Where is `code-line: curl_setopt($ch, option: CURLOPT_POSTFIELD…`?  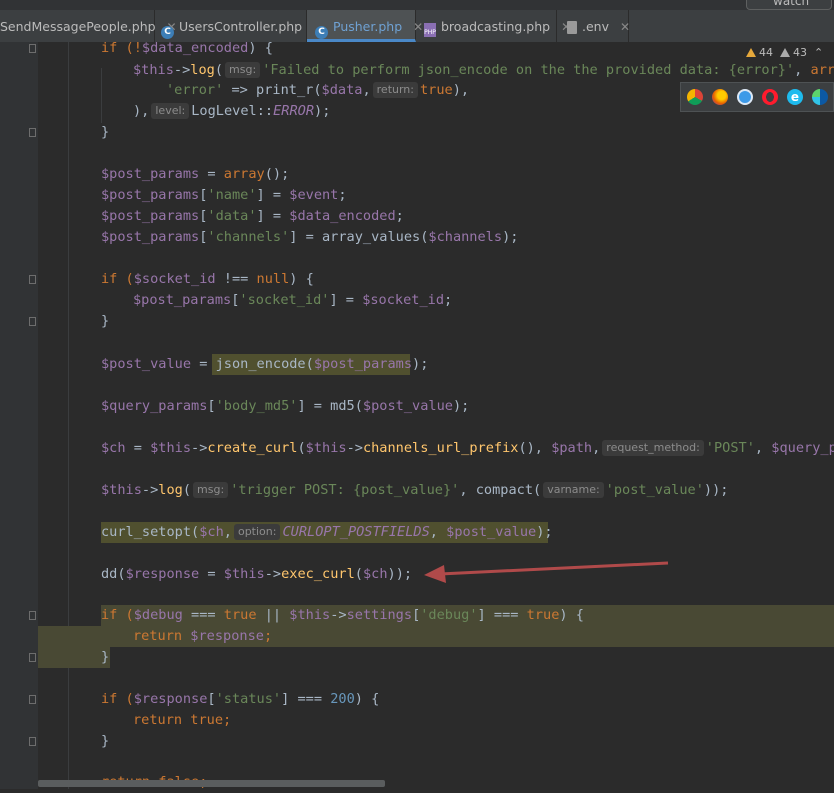
code-line: curl_setopt($ch, option: CURLOPT_POSTFIELD… is located at coordinates (327, 532).